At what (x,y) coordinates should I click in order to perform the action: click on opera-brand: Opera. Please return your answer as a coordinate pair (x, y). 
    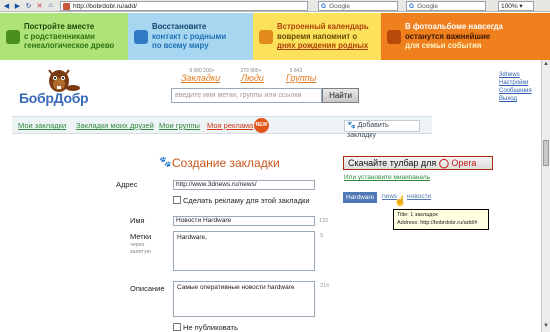
    Looking at the image, I should click on (464, 163).